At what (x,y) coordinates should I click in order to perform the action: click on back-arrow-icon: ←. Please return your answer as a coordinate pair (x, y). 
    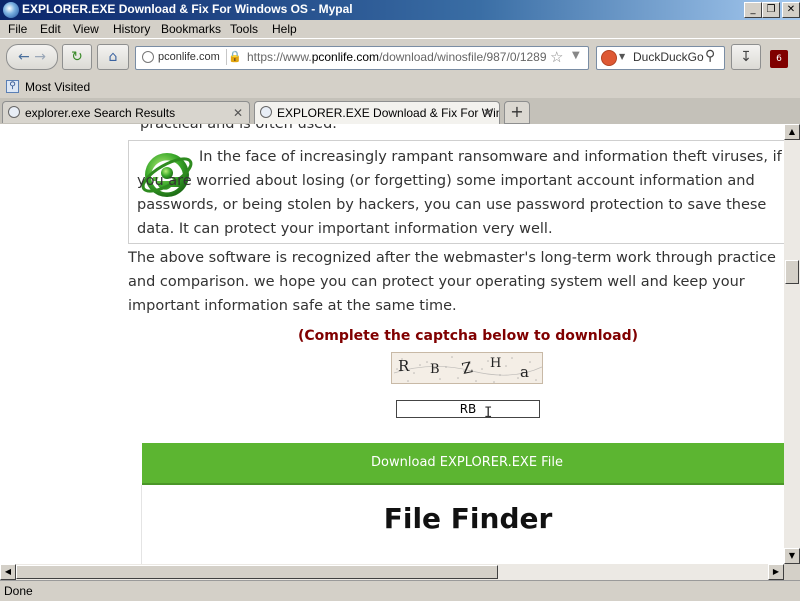
    Looking at the image, I should click on (24, 57).